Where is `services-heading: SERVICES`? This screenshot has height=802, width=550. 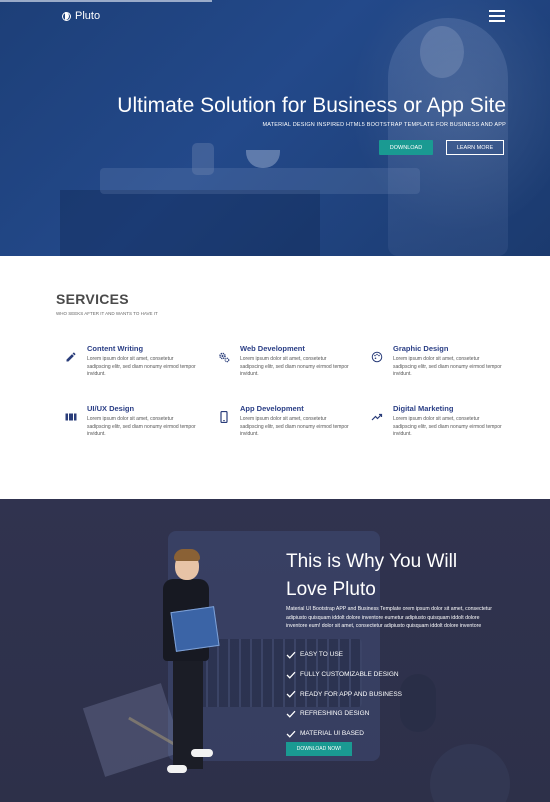 services-heading: SERVICES is located at coordinates (92, 299).